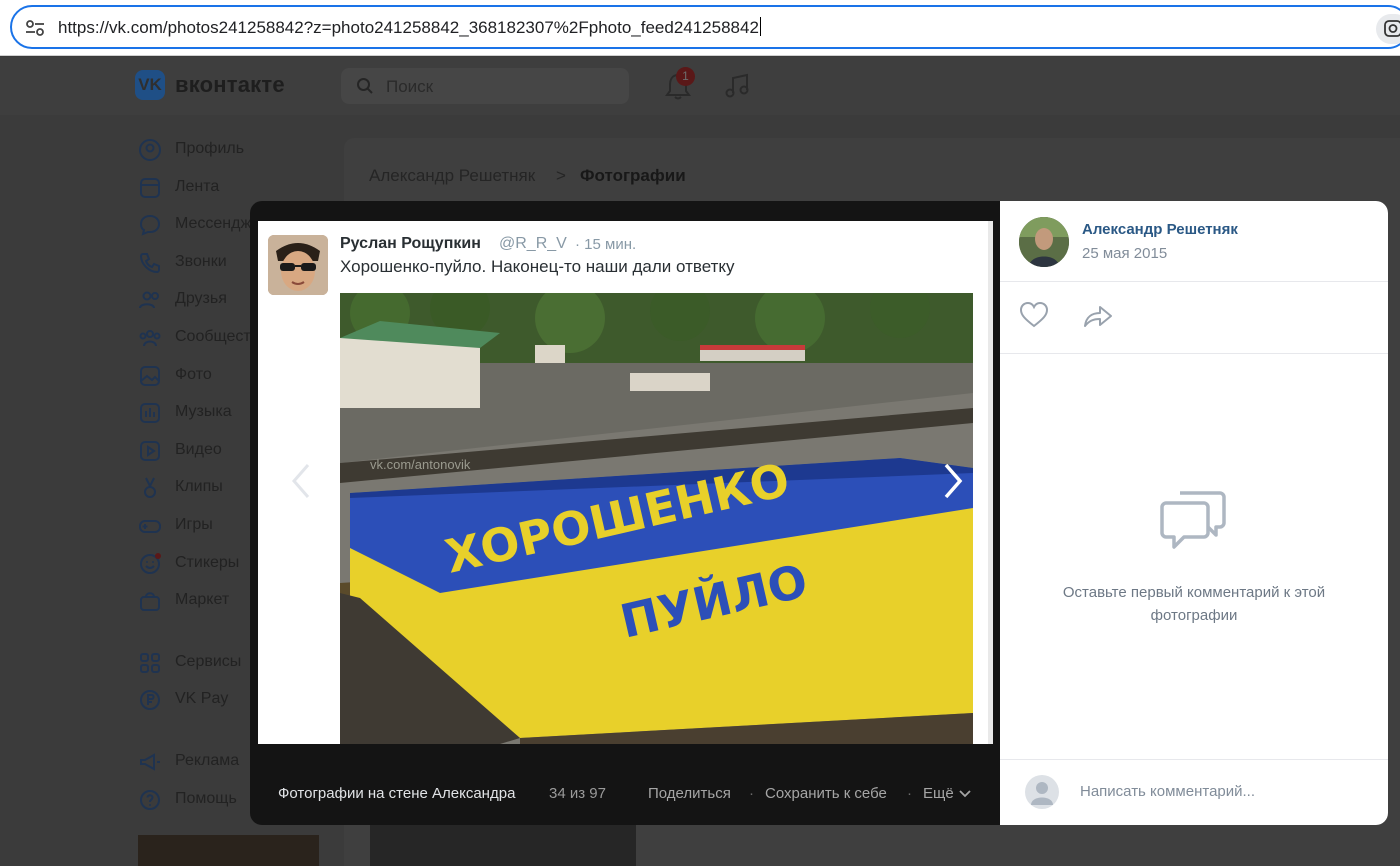 Image resolution: width=1400 pixels, height=866 pixels. I want to click on chevron-left-icon, so click(302, 481).